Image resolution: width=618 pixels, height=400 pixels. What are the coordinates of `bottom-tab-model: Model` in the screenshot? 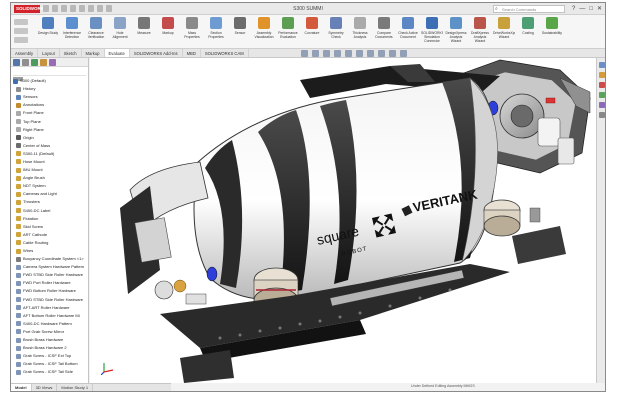 It's located at (21, 387).